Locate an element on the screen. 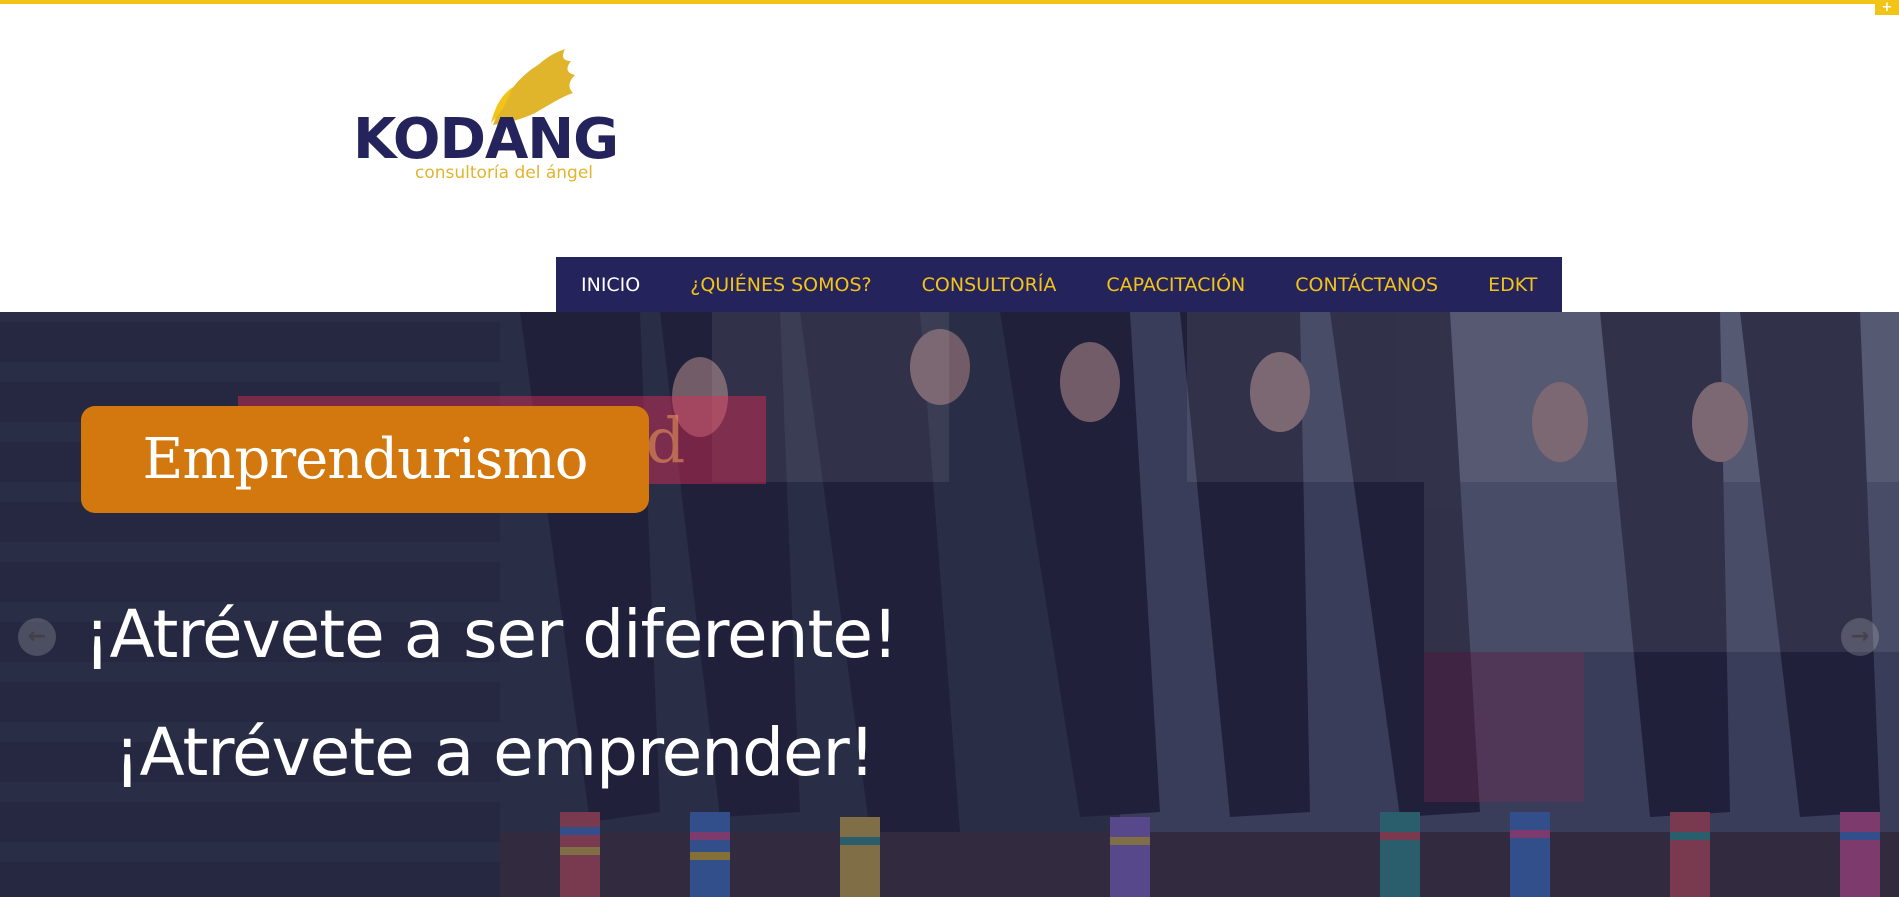  nav-item-contactanos: CONTÁCTANOS is located at coordinates (1366, 285).